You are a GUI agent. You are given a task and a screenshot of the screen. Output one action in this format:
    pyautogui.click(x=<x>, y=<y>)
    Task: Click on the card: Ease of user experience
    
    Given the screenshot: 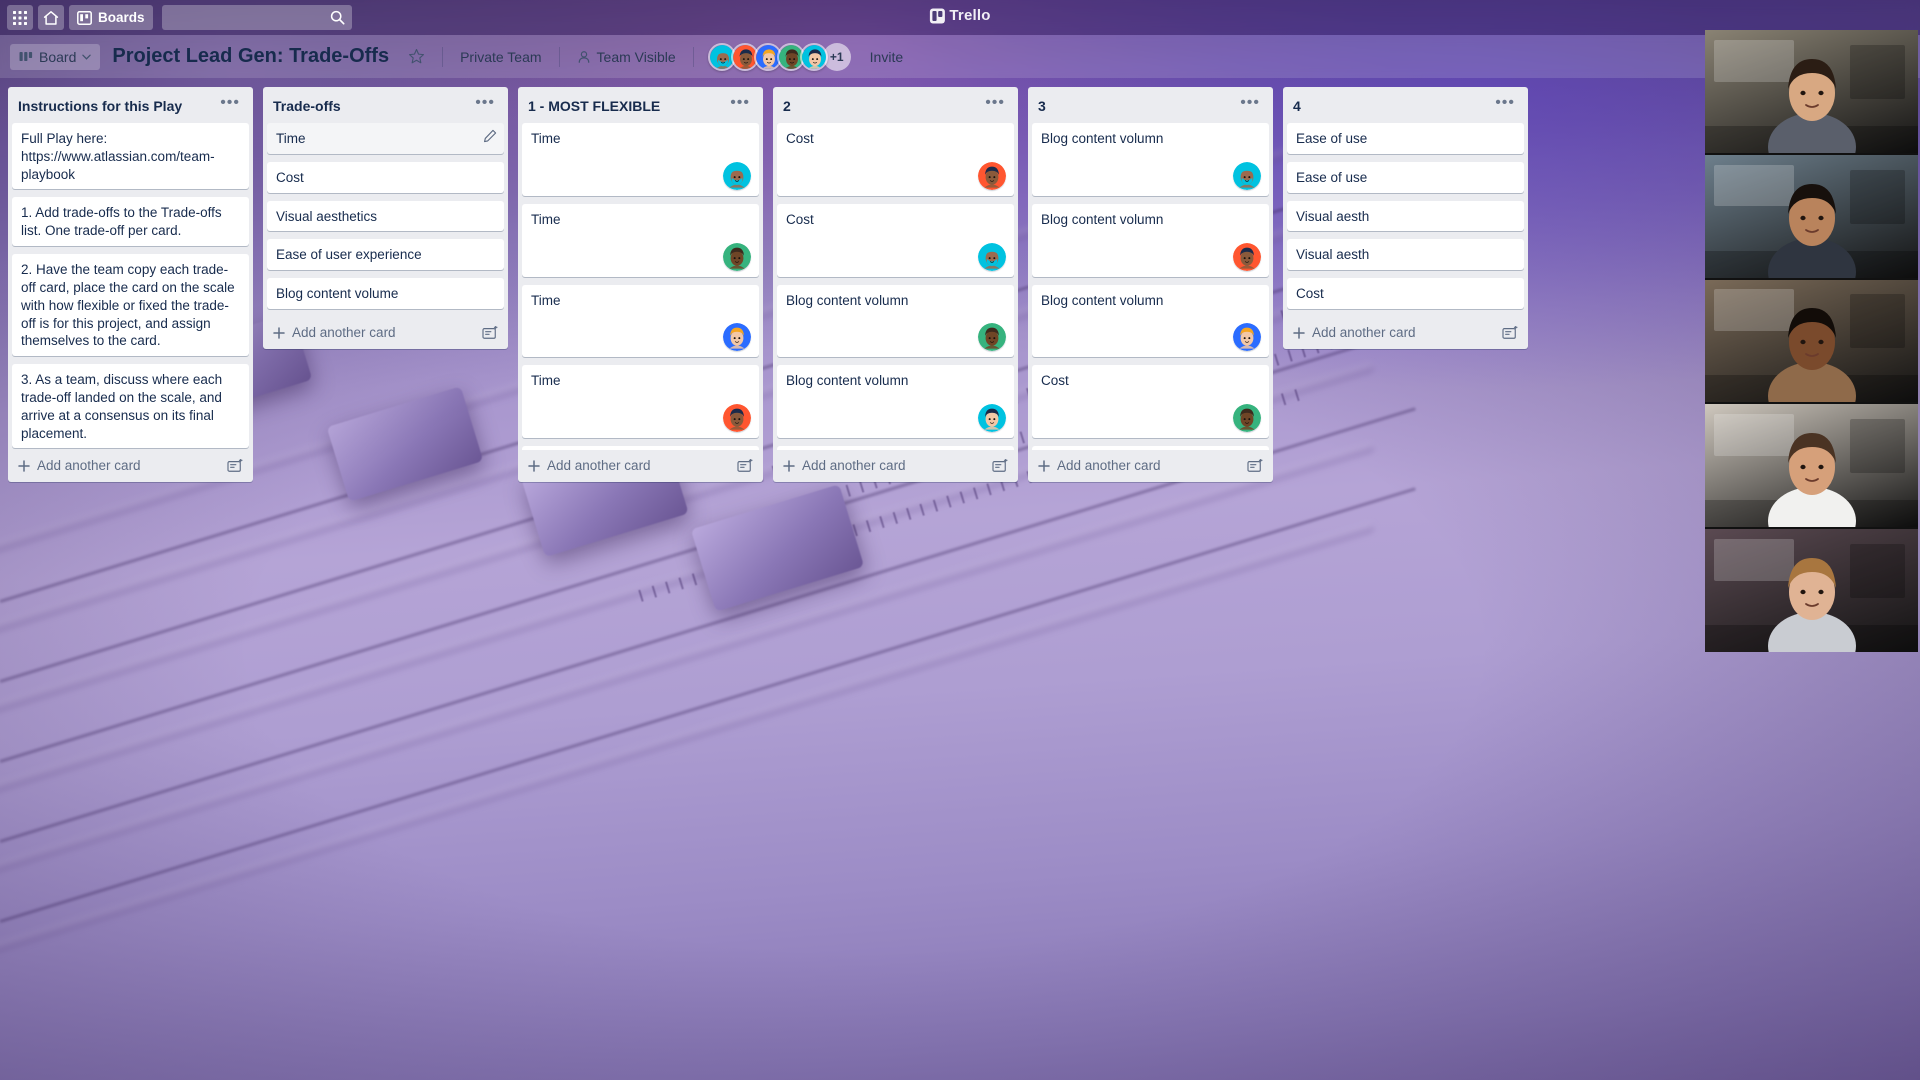 What is the action you would take?
    pyautogui.click(x=385, y=255)
    